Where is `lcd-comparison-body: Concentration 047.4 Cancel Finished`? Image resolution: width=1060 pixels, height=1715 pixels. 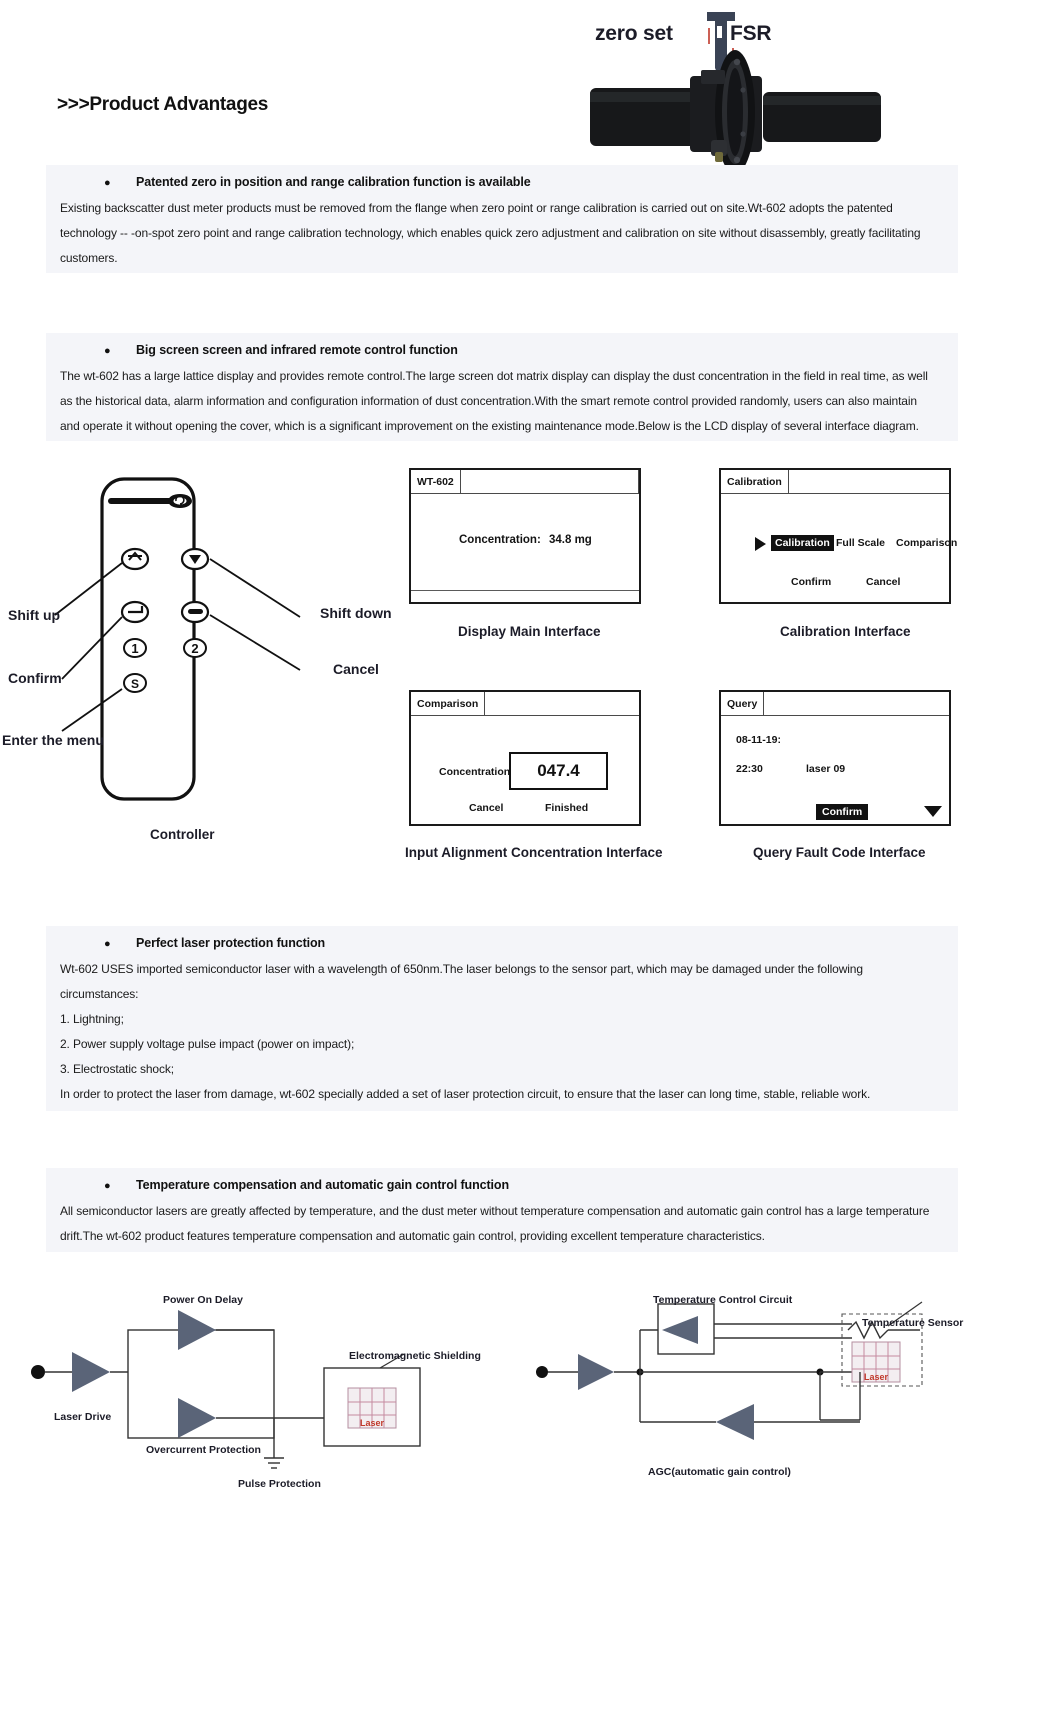
lcd-comparison-body: Concentration 047.4 Cancel Finished is located at coordinates (525, 770).